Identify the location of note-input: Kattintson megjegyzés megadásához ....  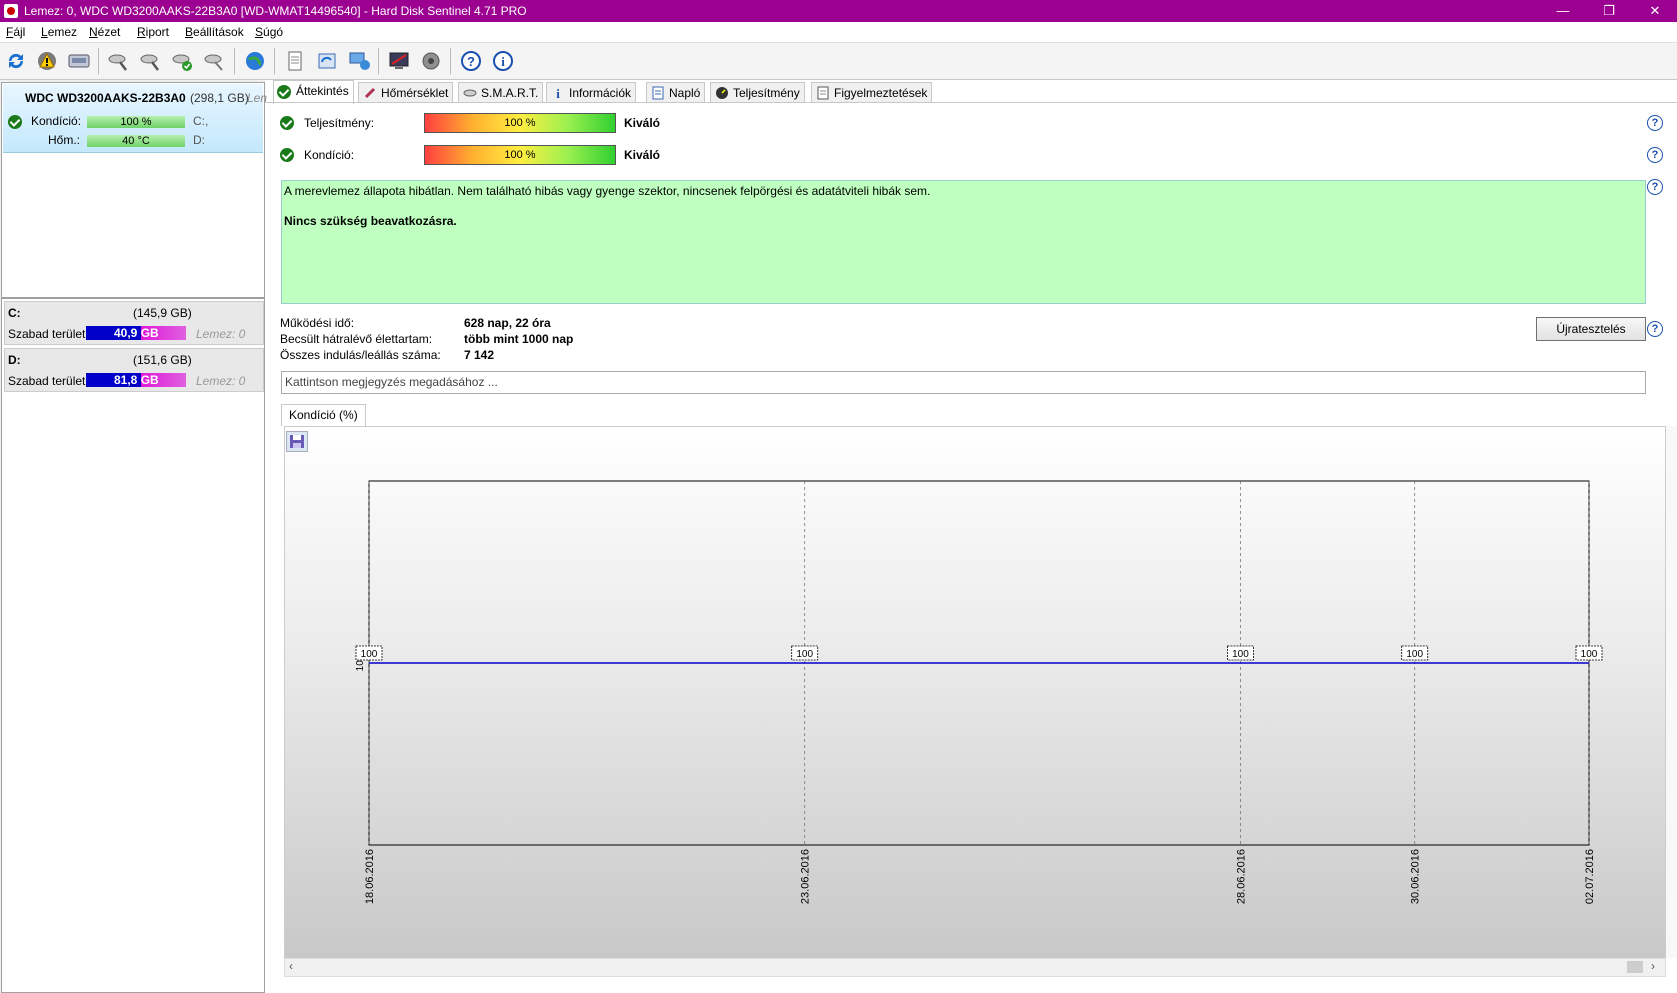
(963, 382).